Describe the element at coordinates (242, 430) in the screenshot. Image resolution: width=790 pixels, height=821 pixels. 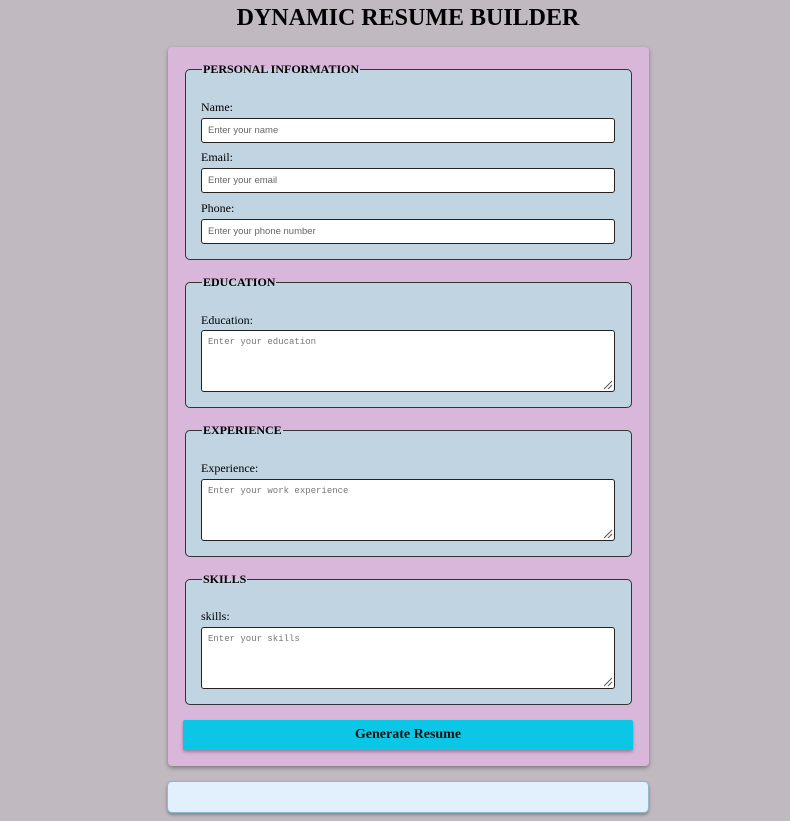
I see `experience-legend: EXPERIENCE` at that location.